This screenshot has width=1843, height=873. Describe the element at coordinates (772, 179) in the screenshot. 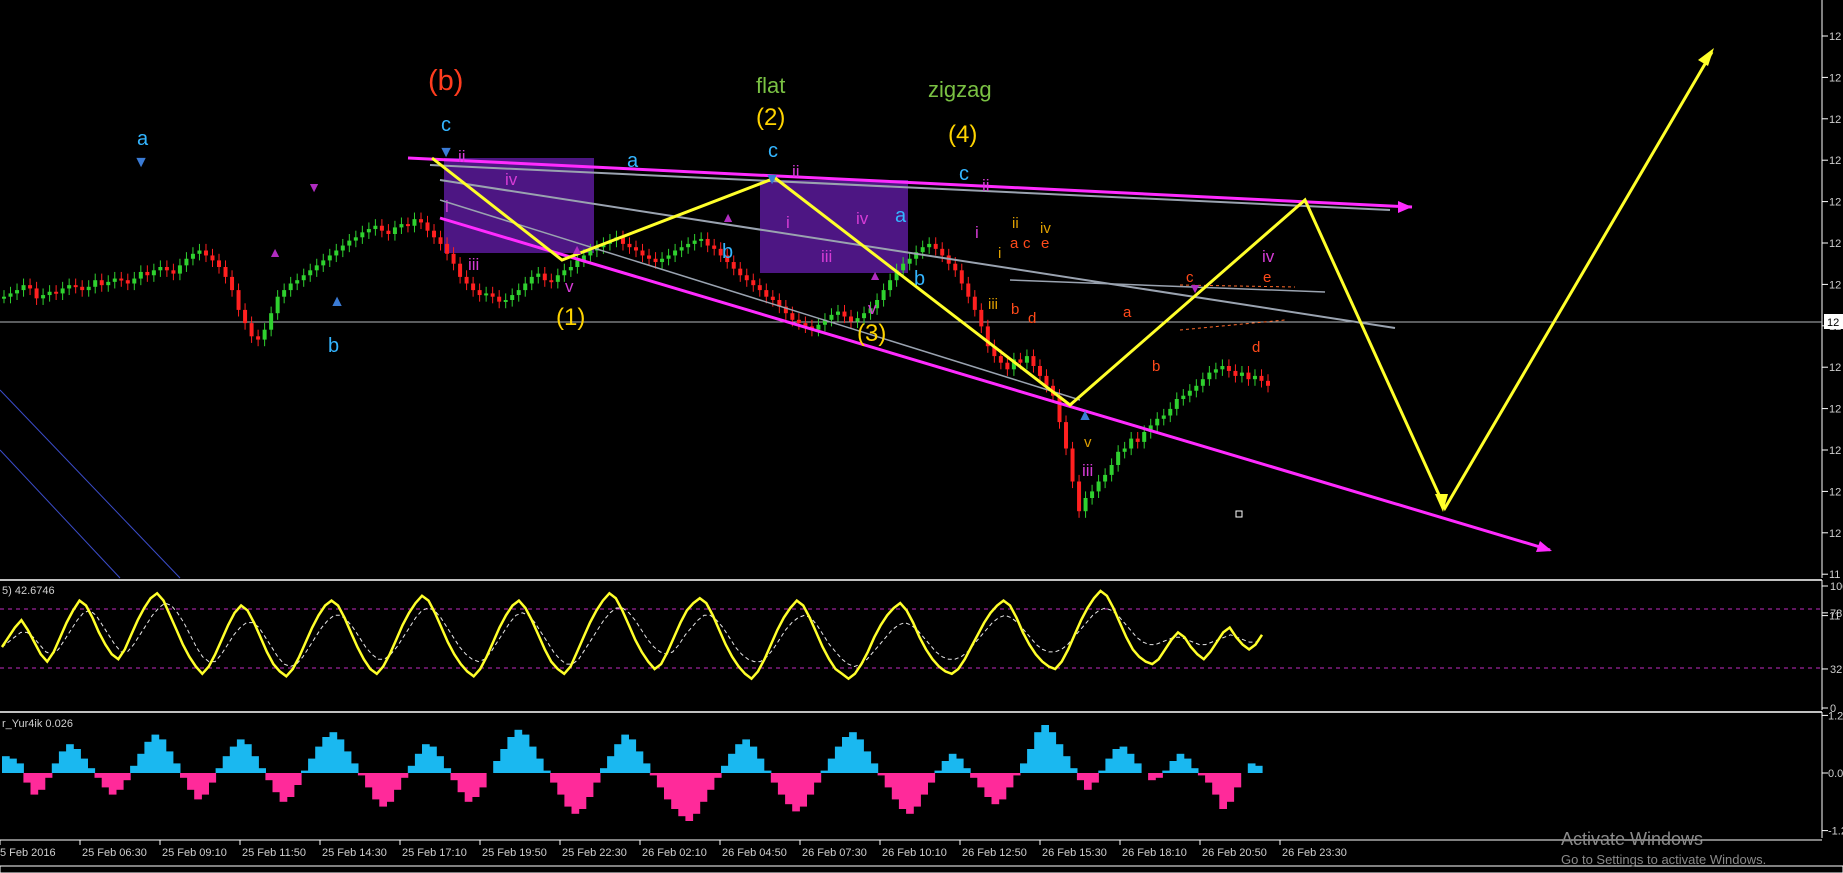

I see `pivot-arrow-down-icon: ▼` at that location.